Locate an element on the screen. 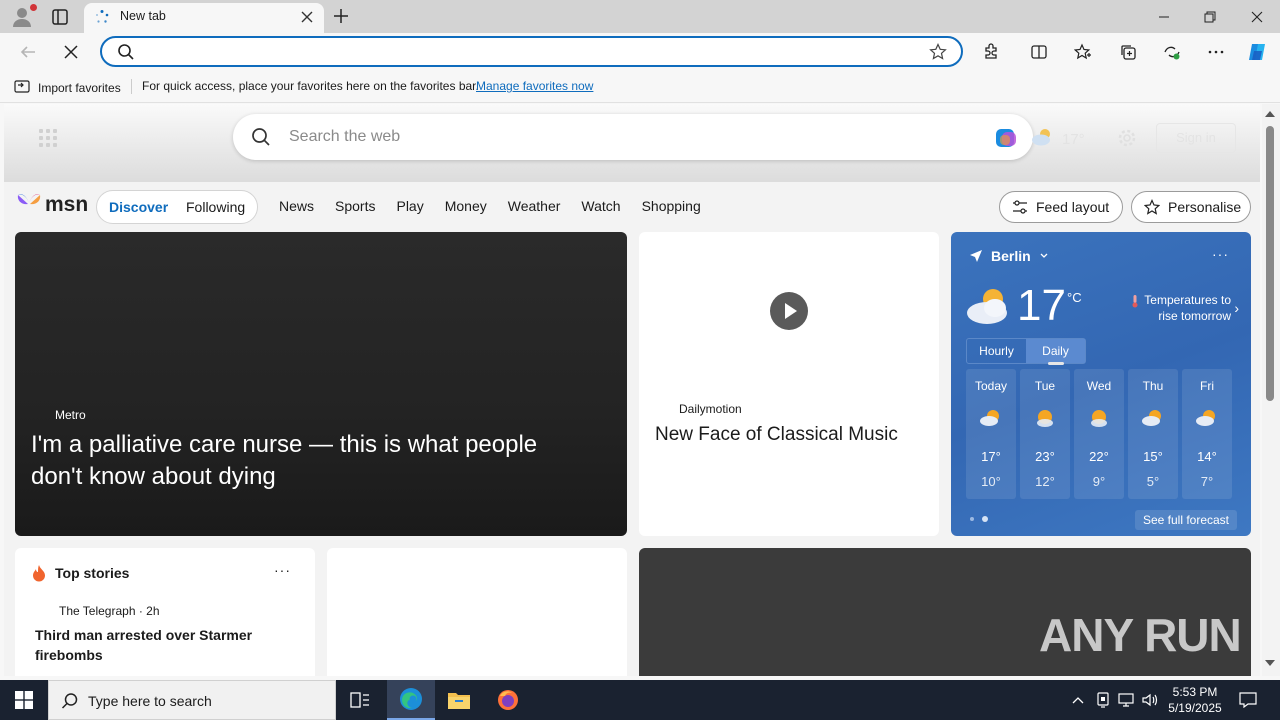 The width and height of the screenshot is (1280, 720). favorites-icon is located at coordinates (1083, 52).